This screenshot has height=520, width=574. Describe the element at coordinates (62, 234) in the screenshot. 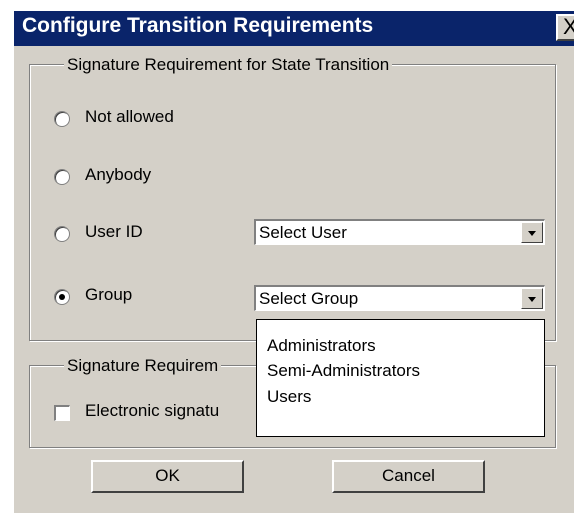

I see `radio-user-id` at that location.